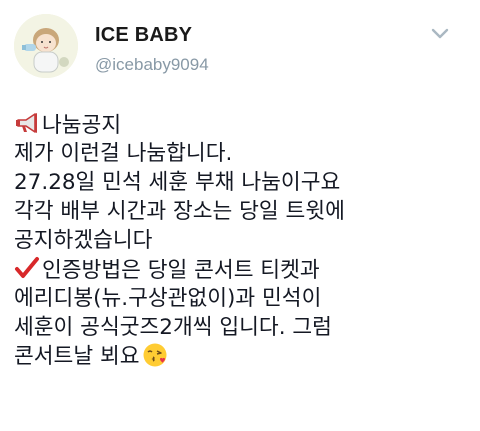 This screenshot has height=431, width=480. Describe the element at coordinates (173, 327) in the screenshot. I see `tweet-line-8: 세훈이 공식굿즈2개씩 입니다. 그럼` at that location.